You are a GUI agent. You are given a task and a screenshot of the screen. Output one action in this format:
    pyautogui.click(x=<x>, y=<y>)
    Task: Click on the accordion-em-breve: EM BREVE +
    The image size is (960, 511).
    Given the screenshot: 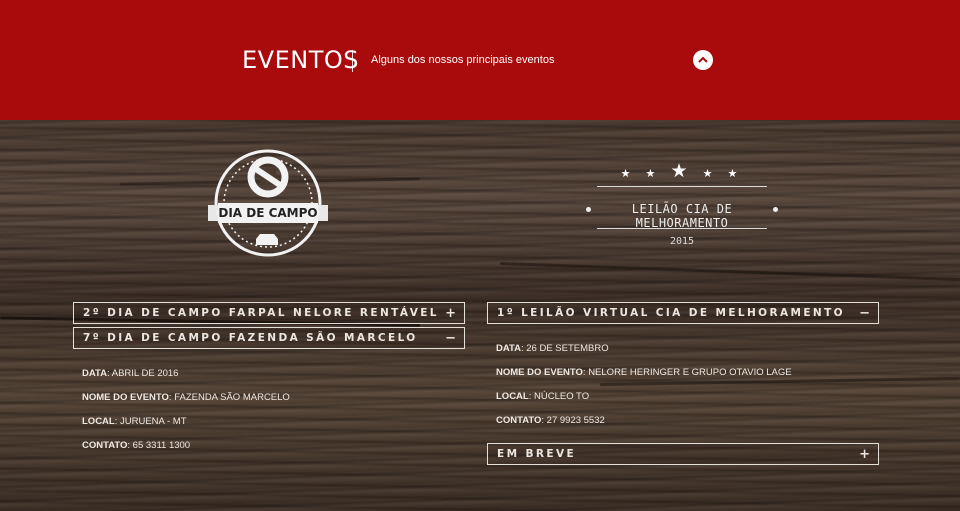 What is the action you would take?
    pyautogui.click(x=683, y=454)
    